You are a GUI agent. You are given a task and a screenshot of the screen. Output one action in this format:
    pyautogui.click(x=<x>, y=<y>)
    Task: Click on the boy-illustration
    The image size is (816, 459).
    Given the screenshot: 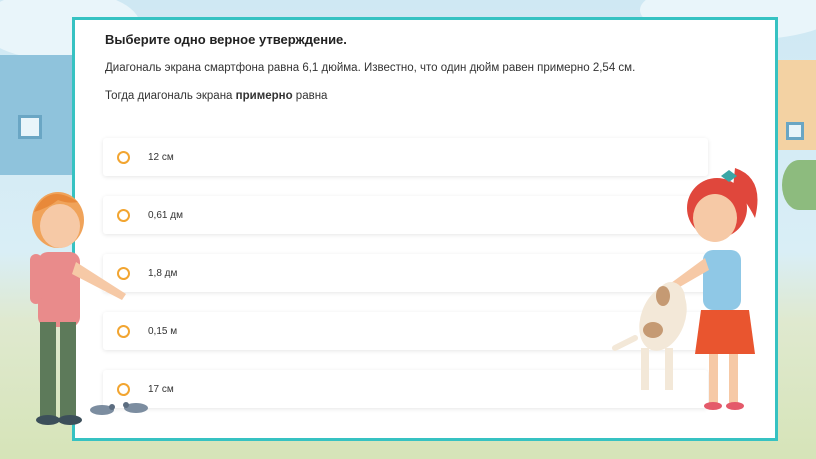 What is the action you would take?
    pyautogui.click(x=78, y=308)
    